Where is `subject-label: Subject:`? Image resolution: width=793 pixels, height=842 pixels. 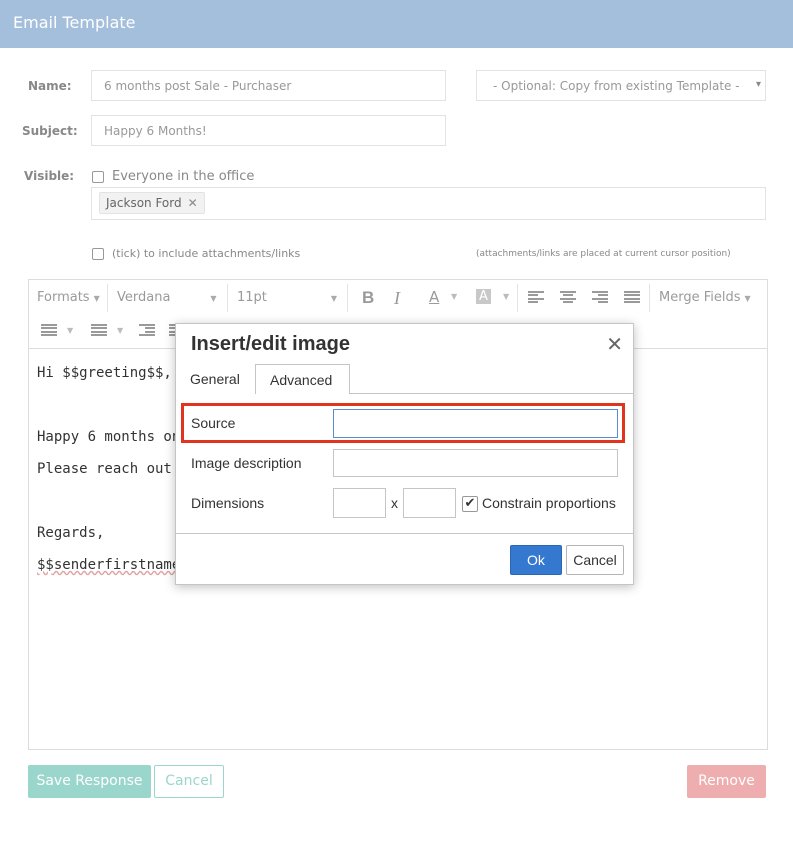 subject-label: Subject: is located at coordinates (50, 131).